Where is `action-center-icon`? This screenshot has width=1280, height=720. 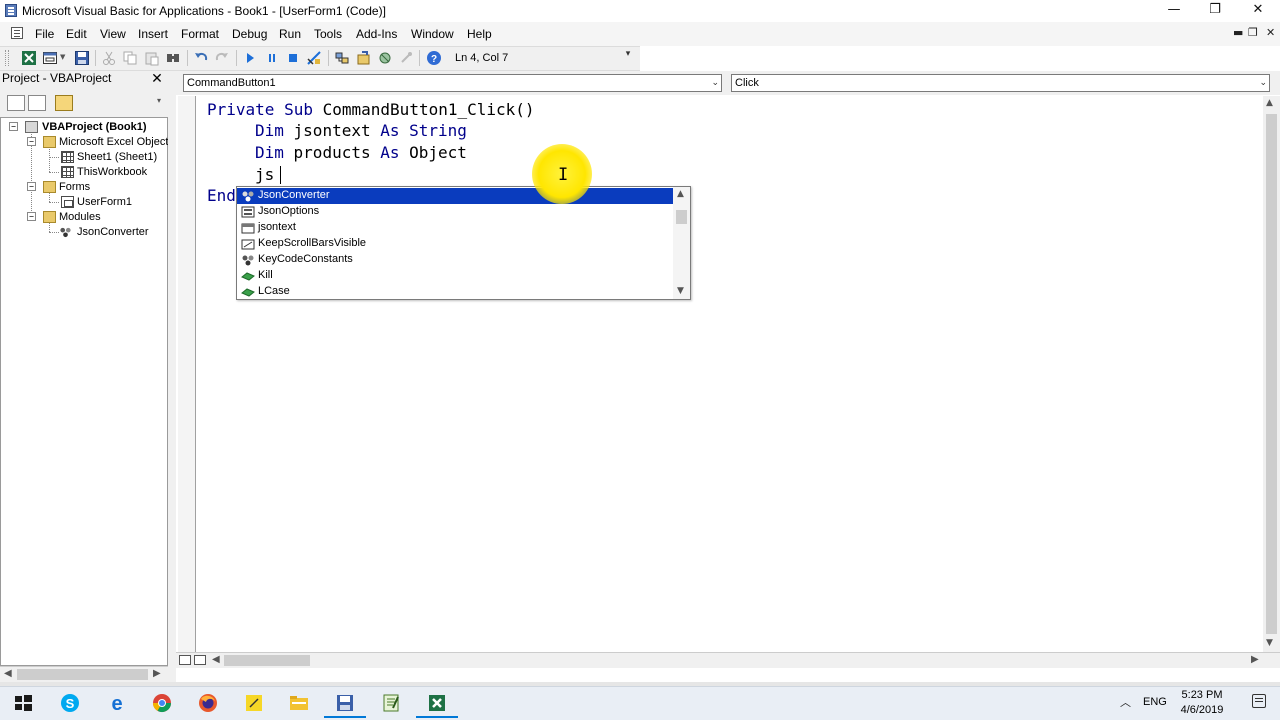
action-center-icon is located at coordinates (1259, 701).